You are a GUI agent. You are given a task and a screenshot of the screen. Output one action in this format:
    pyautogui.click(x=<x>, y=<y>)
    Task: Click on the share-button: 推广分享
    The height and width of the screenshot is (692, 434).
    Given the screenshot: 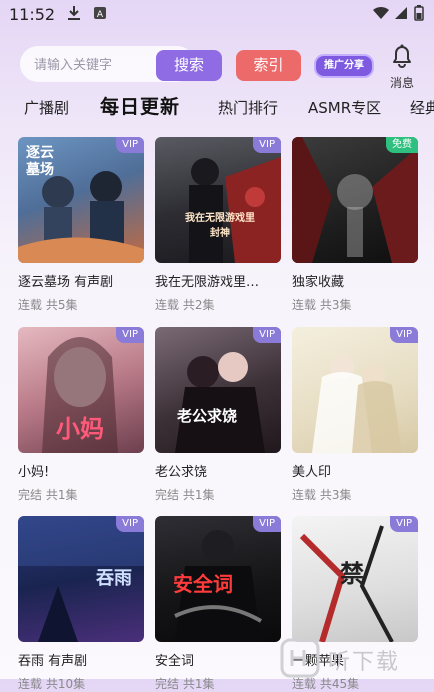 What is the action you would take?
    pyautogui.click(x=344, y=66)
    